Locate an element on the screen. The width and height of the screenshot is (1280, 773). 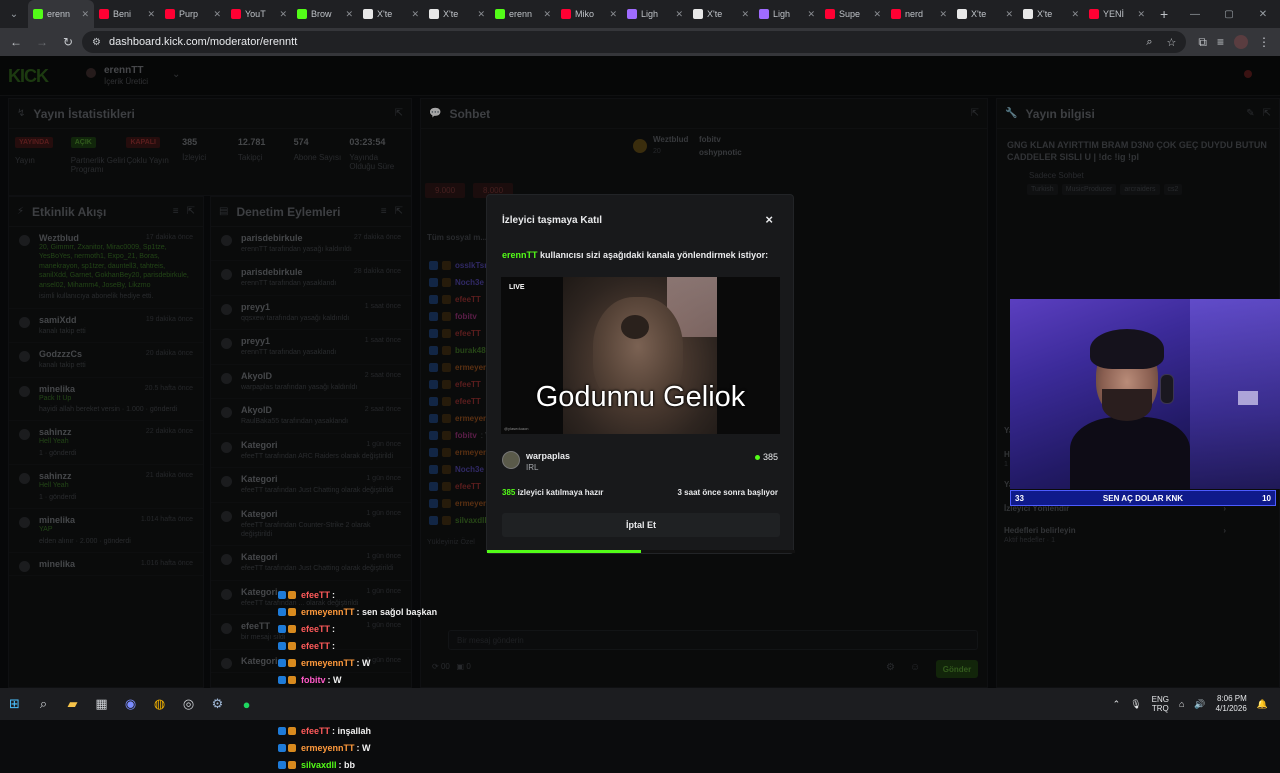
windows-start-icon: ⊞ is located at coordinates (14, 704).